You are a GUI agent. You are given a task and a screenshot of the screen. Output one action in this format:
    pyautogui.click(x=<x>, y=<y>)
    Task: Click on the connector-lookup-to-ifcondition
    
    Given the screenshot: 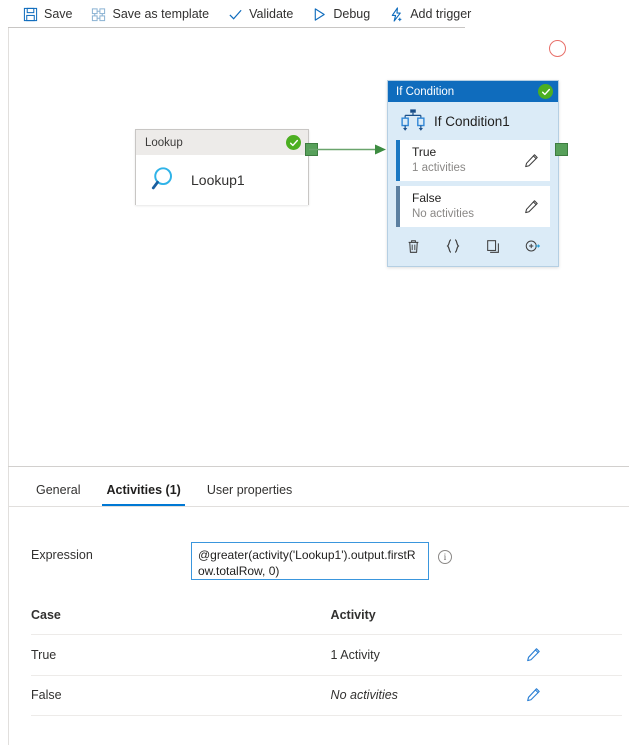 What is the action you would take?
    pyautogui.click(x=347, y=149)
    